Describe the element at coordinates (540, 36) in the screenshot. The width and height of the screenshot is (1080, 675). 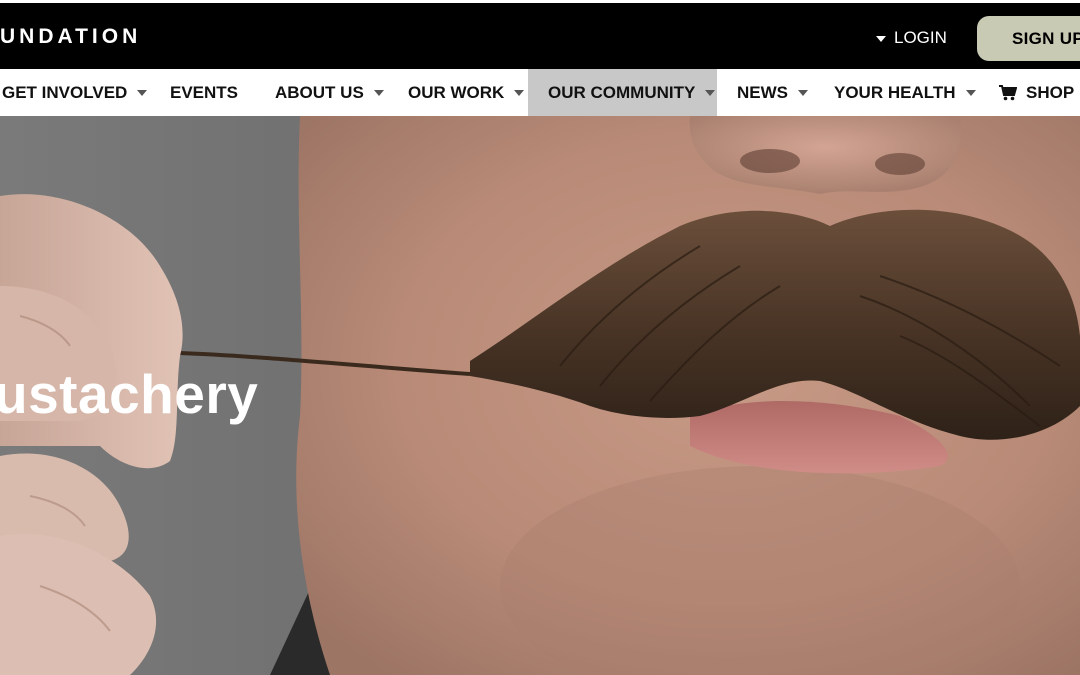
I see `top-bar: UNDATION LOGIN SIGN UP` at that location.